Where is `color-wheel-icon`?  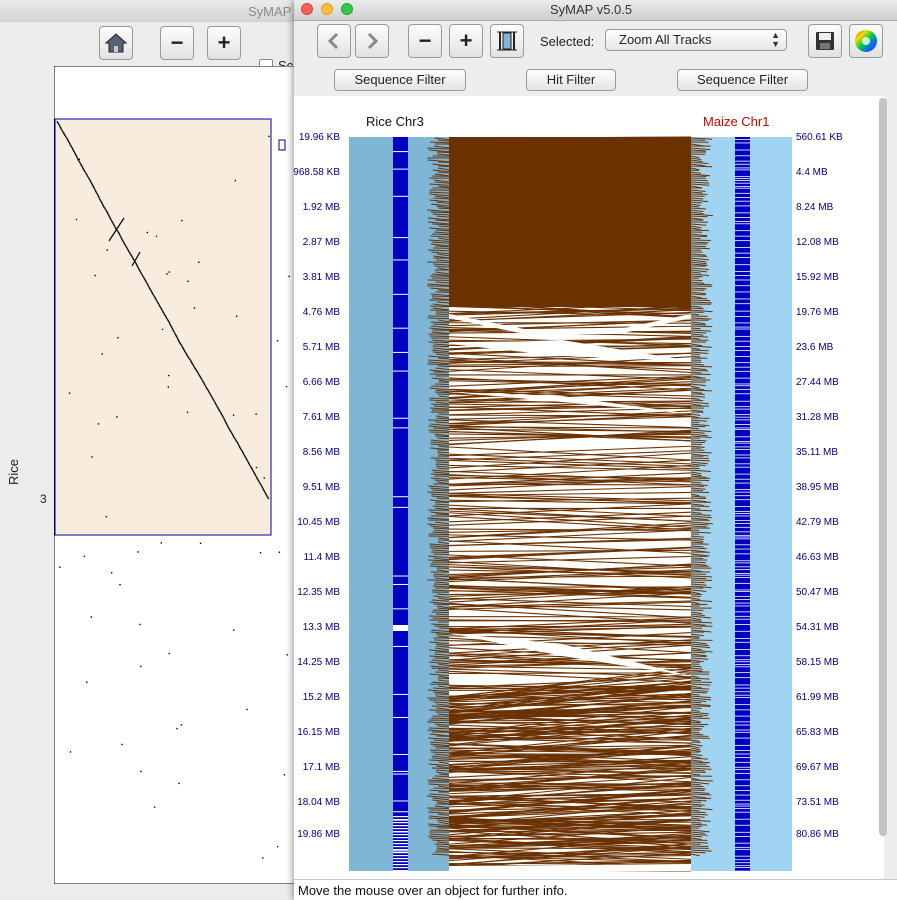
color-wheel-icon is located at coordinates (866, 41).